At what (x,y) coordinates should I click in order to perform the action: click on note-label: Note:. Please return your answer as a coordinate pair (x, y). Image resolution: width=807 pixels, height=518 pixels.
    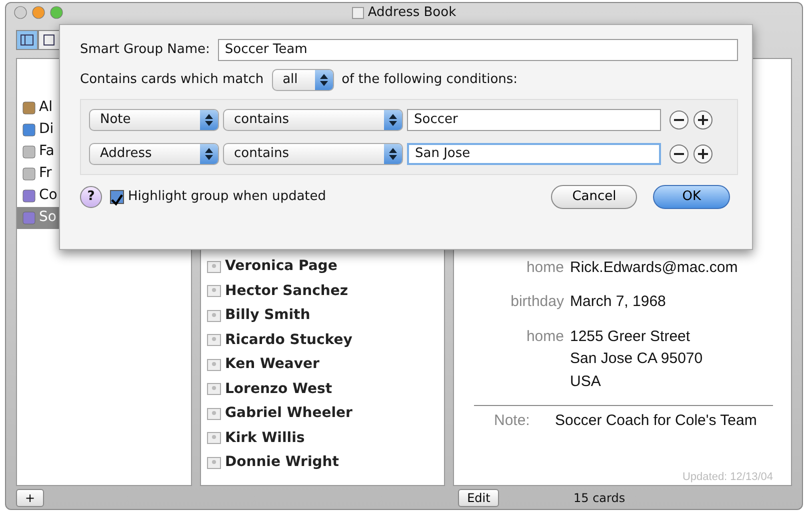
    Looking at the image, I should click on (512, 421).